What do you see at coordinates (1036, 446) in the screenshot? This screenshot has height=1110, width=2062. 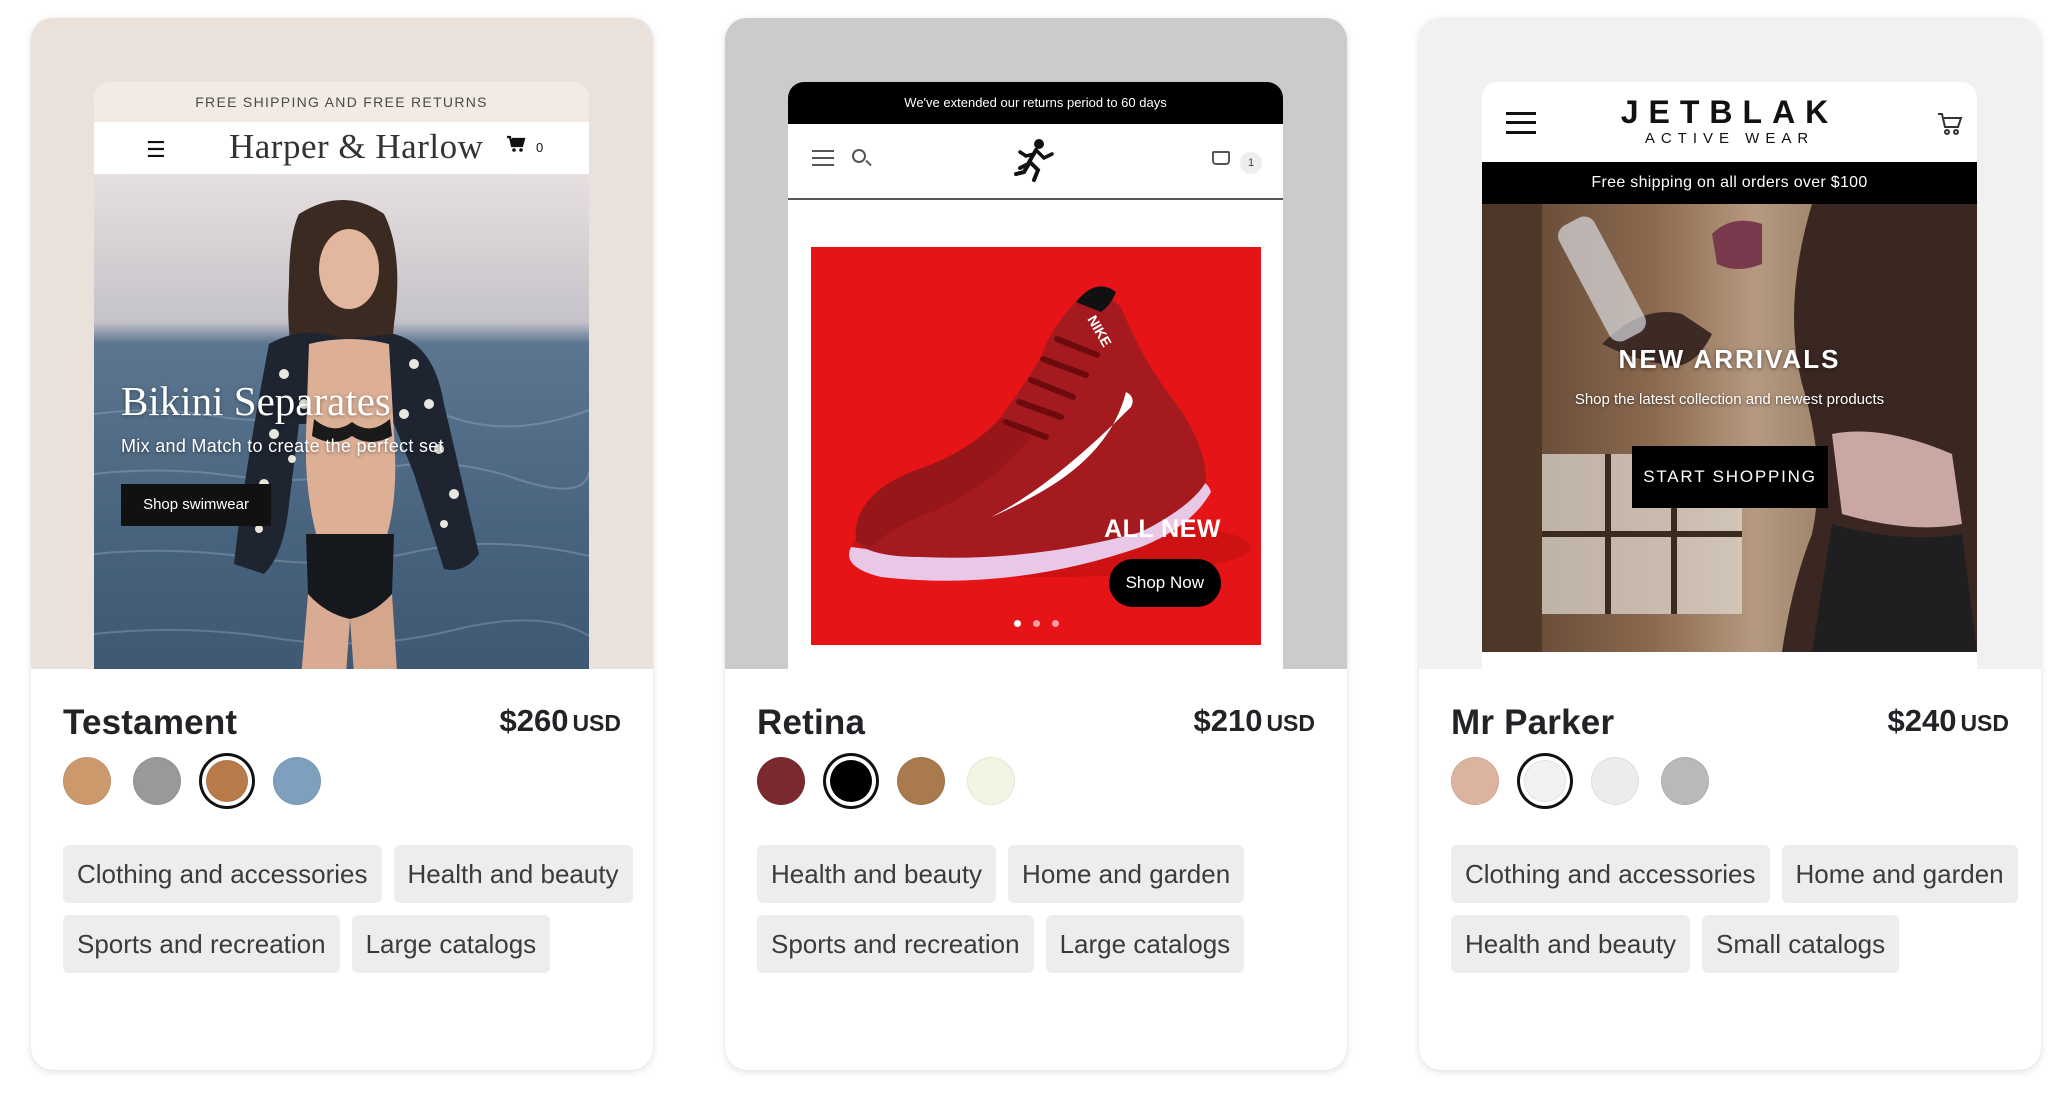 I see `hero-image-sneaker: NIKE ALL NEW Shop Now` at bounding box center [1036, 446].